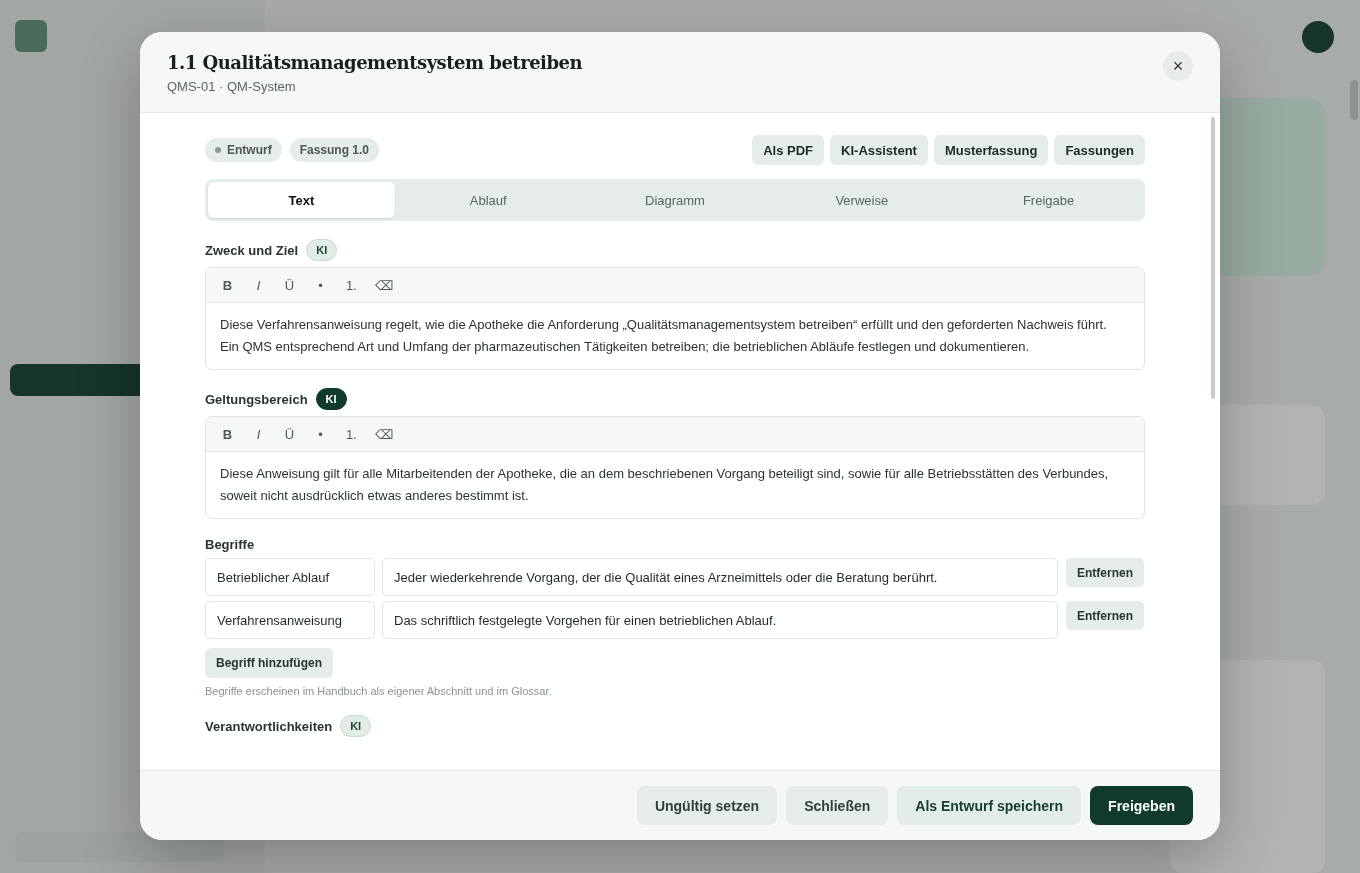  What do you see at coordinates (991, 150) in the screenshot?
I see `action-button: Musterfassung` at bounding box center [991, 150].